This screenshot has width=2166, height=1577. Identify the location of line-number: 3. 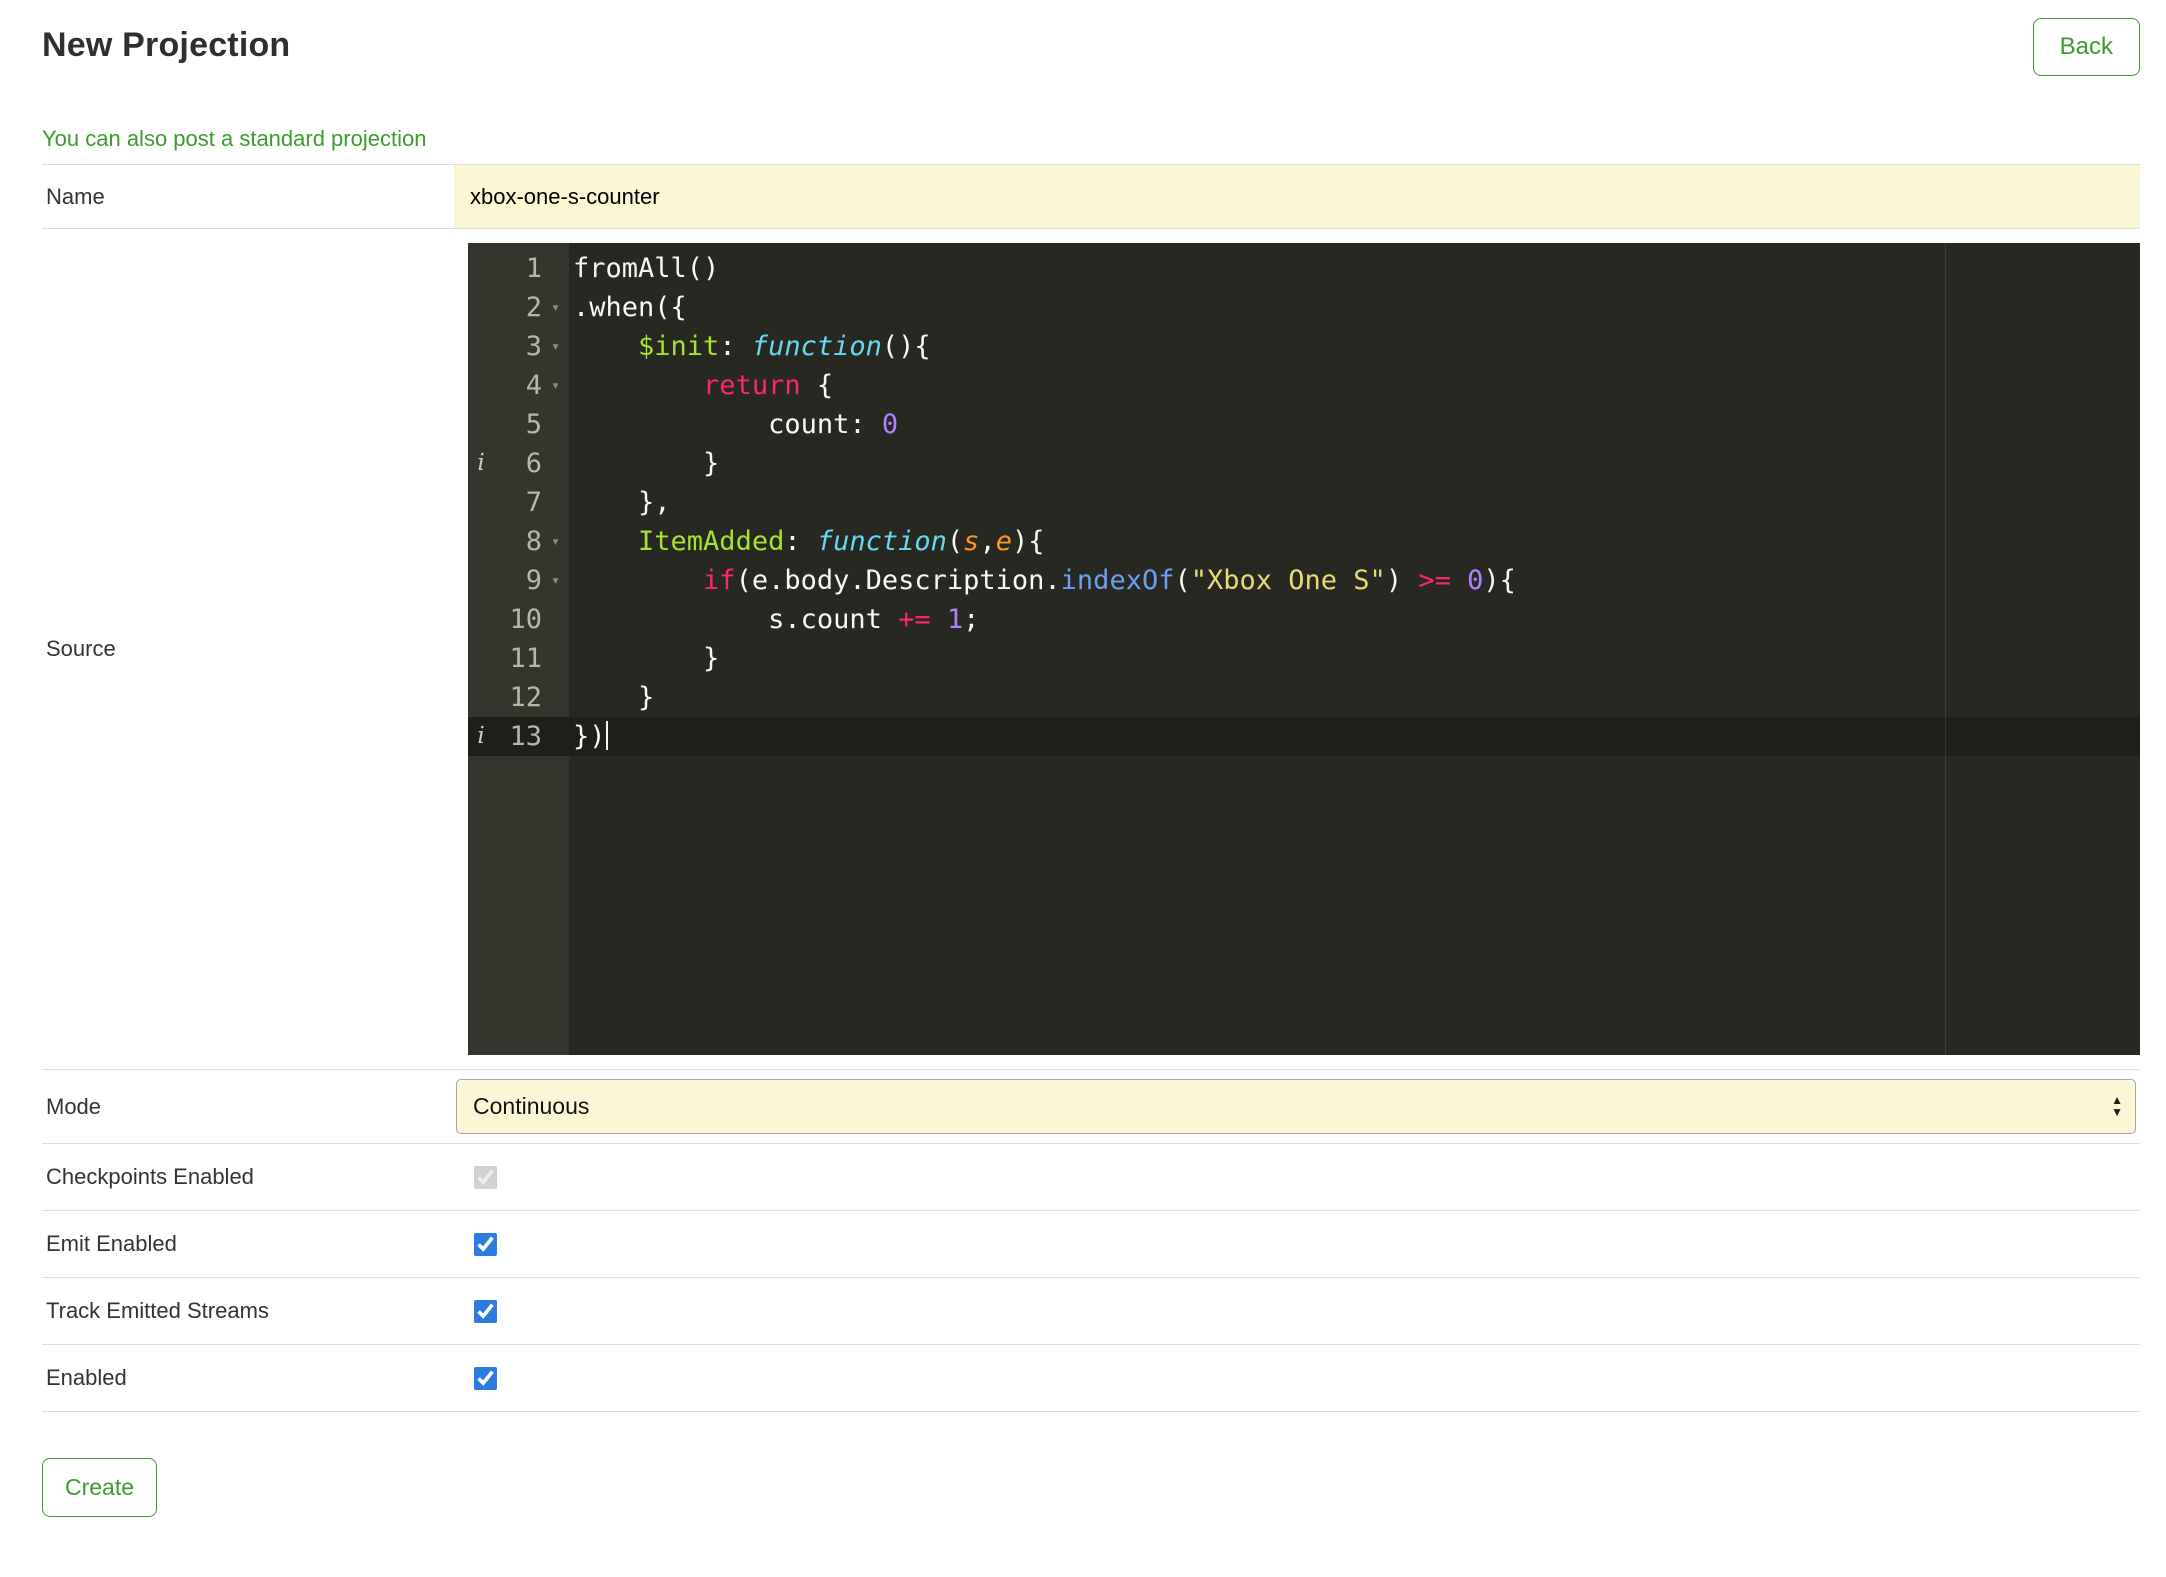
(533, 346).